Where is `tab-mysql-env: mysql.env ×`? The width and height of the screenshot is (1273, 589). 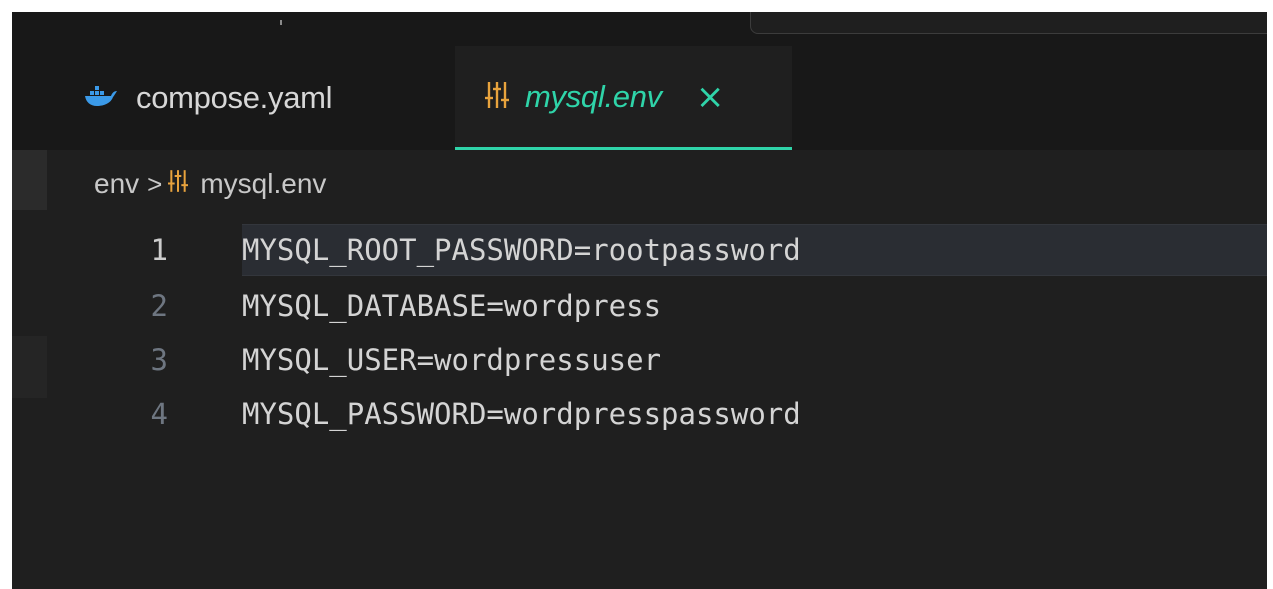 tab-mysql-env: mysql.env × is located at coordinates (623, 98).